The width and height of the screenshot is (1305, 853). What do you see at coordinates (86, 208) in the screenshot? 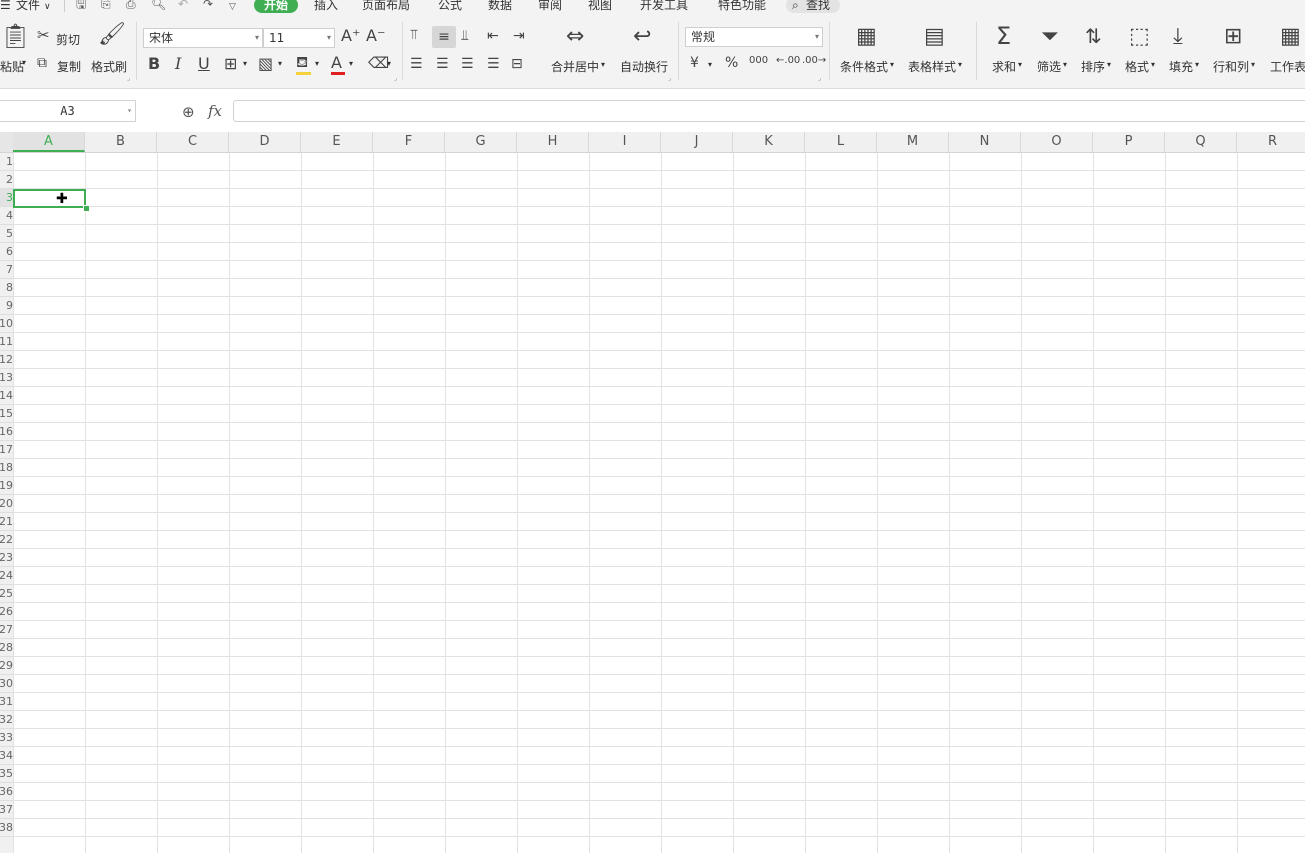
I see `fill-handle` at bounding box center [86, 208].